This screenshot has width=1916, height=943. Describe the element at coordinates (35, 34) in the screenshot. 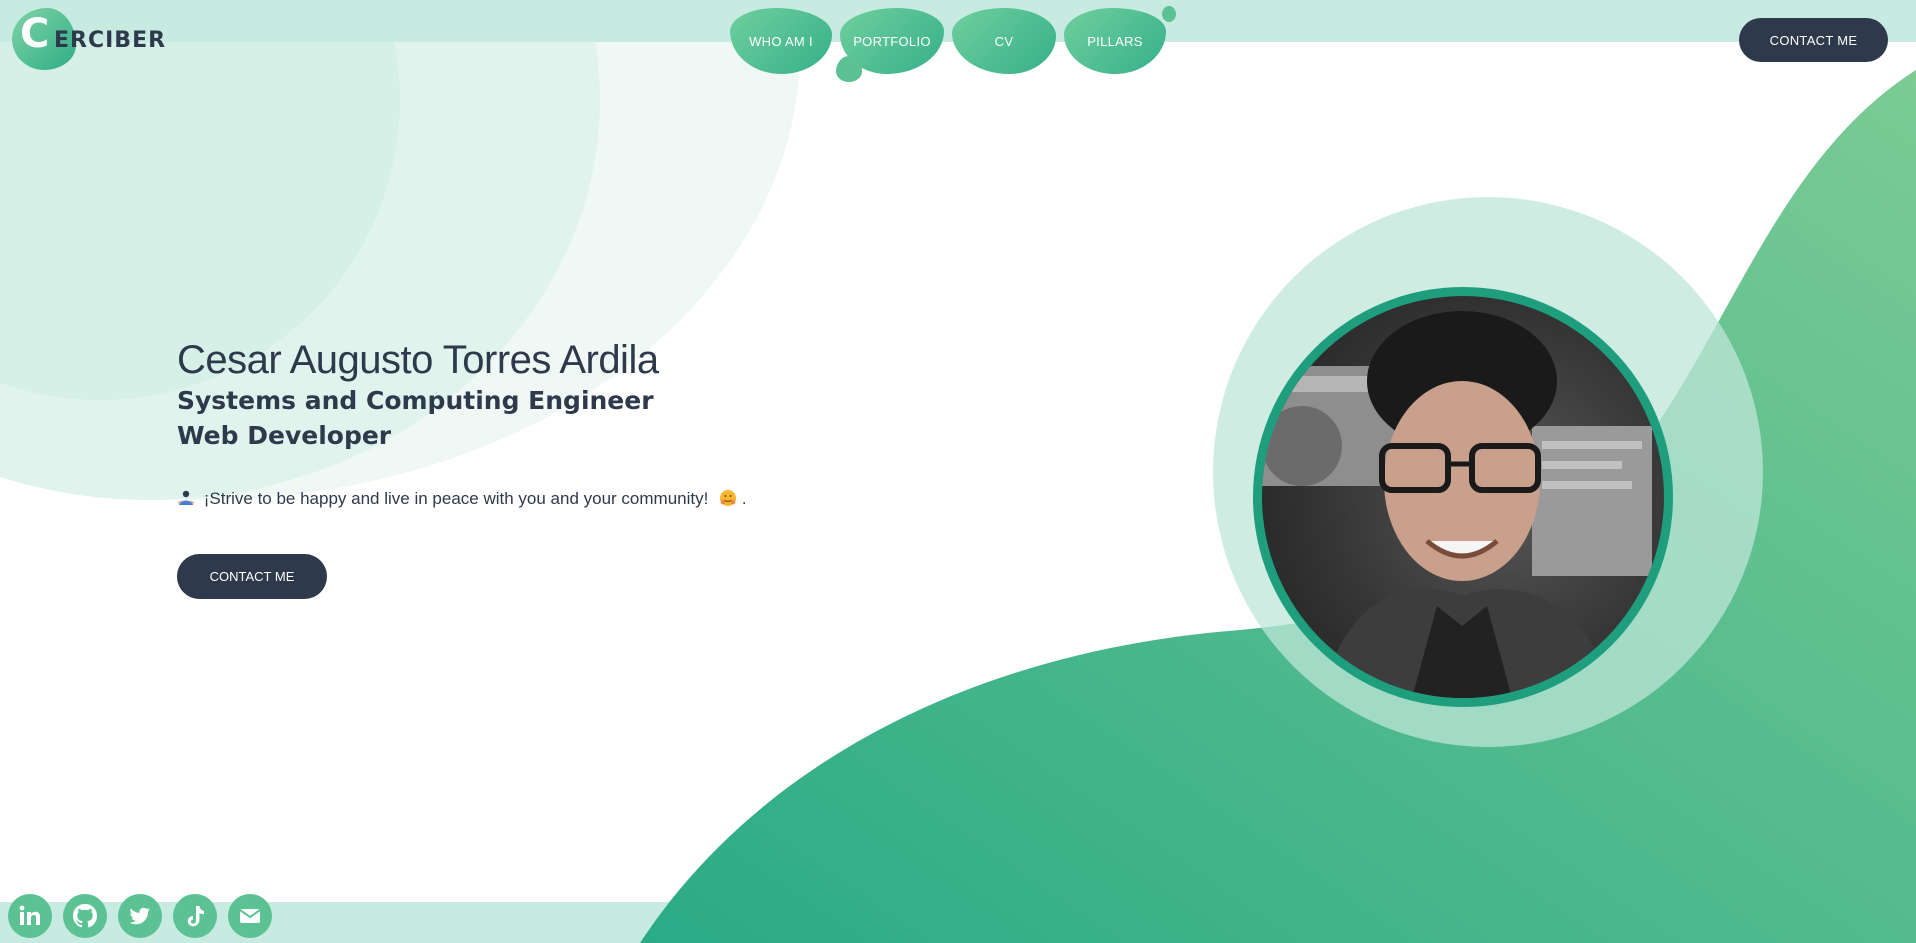

I see `logo-letter: C` at that location.